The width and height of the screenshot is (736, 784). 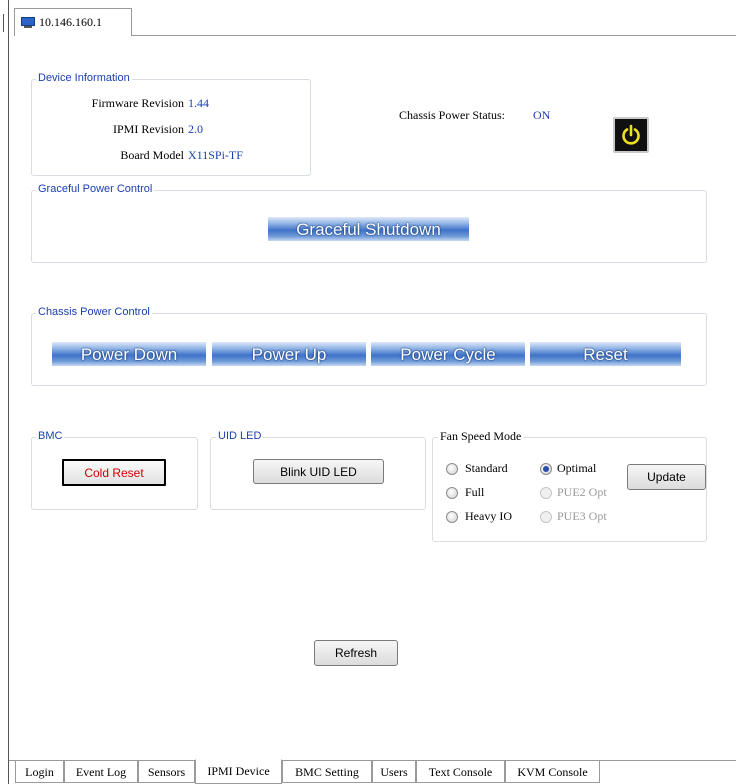 What do you see at coordinates (394, 772) in the screenshot?
I see `tab-users: Users` at bounding box center [394, 772].